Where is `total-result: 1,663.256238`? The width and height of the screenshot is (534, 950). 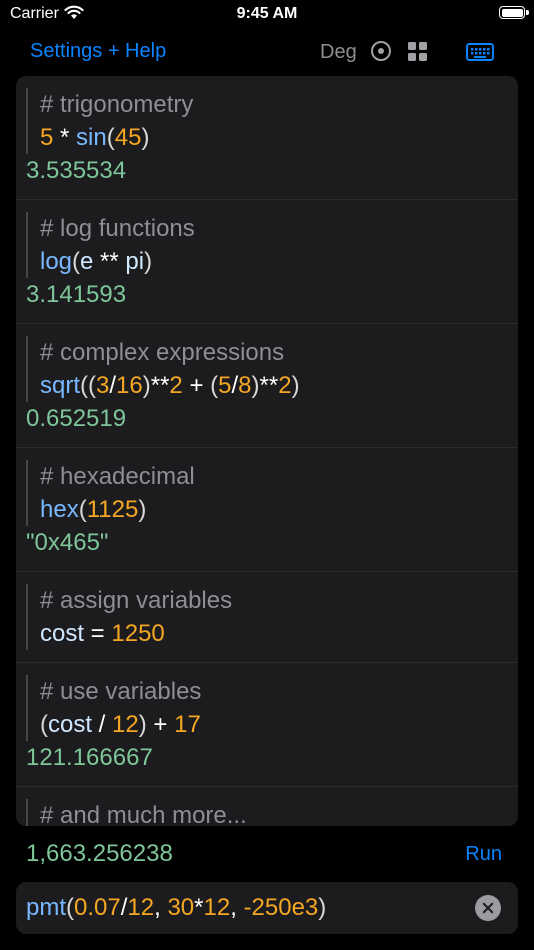 total-result: 1,663.256238 is located at coordinates (99, 853).